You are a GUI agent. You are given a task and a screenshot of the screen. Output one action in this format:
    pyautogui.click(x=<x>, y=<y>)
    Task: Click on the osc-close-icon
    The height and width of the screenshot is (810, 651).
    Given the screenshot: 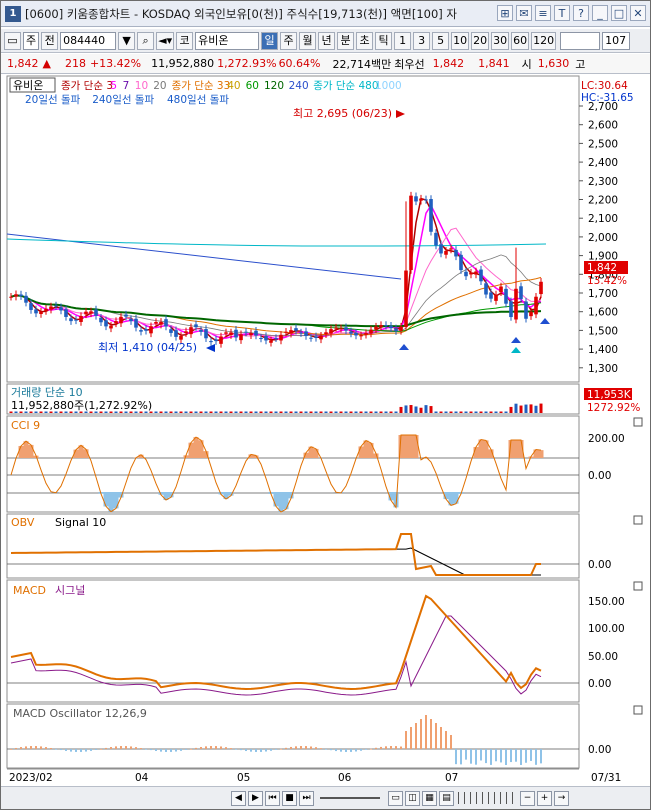 What is the action you would take?
    pyautogui.click(x=638, y=710)
    